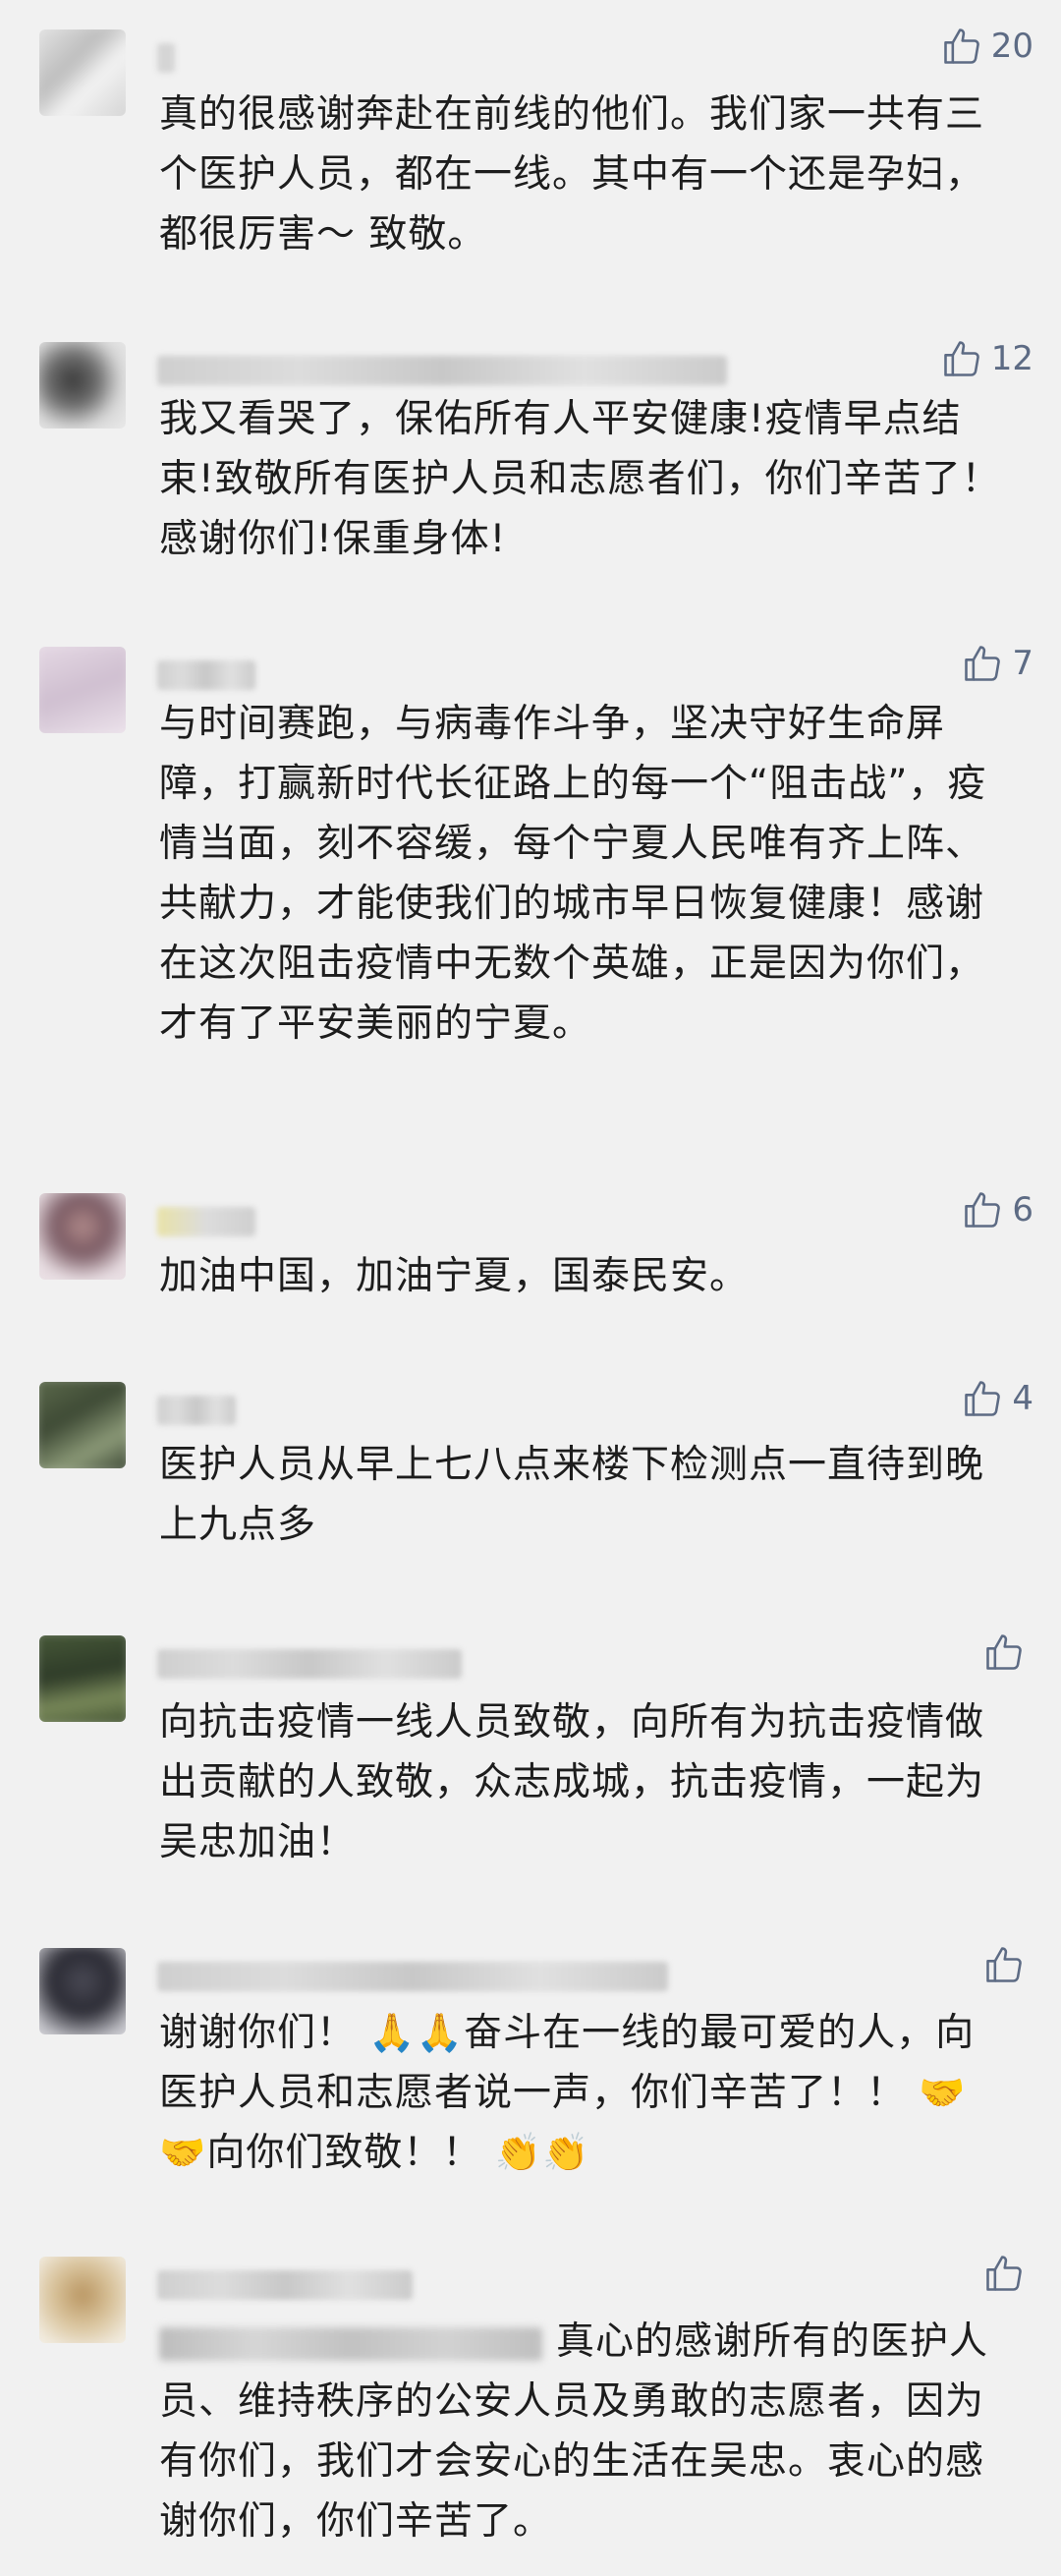  Describe the element at coordinates (986, 358) in the screenshot. I see `like-button: 12` at that location.